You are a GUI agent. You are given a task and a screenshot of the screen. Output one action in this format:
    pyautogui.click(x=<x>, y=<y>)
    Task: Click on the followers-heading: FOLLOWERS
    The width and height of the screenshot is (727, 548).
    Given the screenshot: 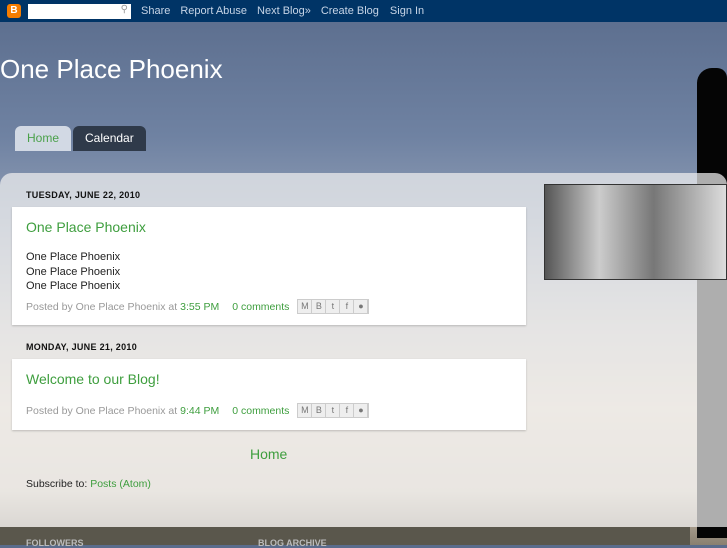 What is the action you would take?
    pyautogui.click(x=55, y=543)
    